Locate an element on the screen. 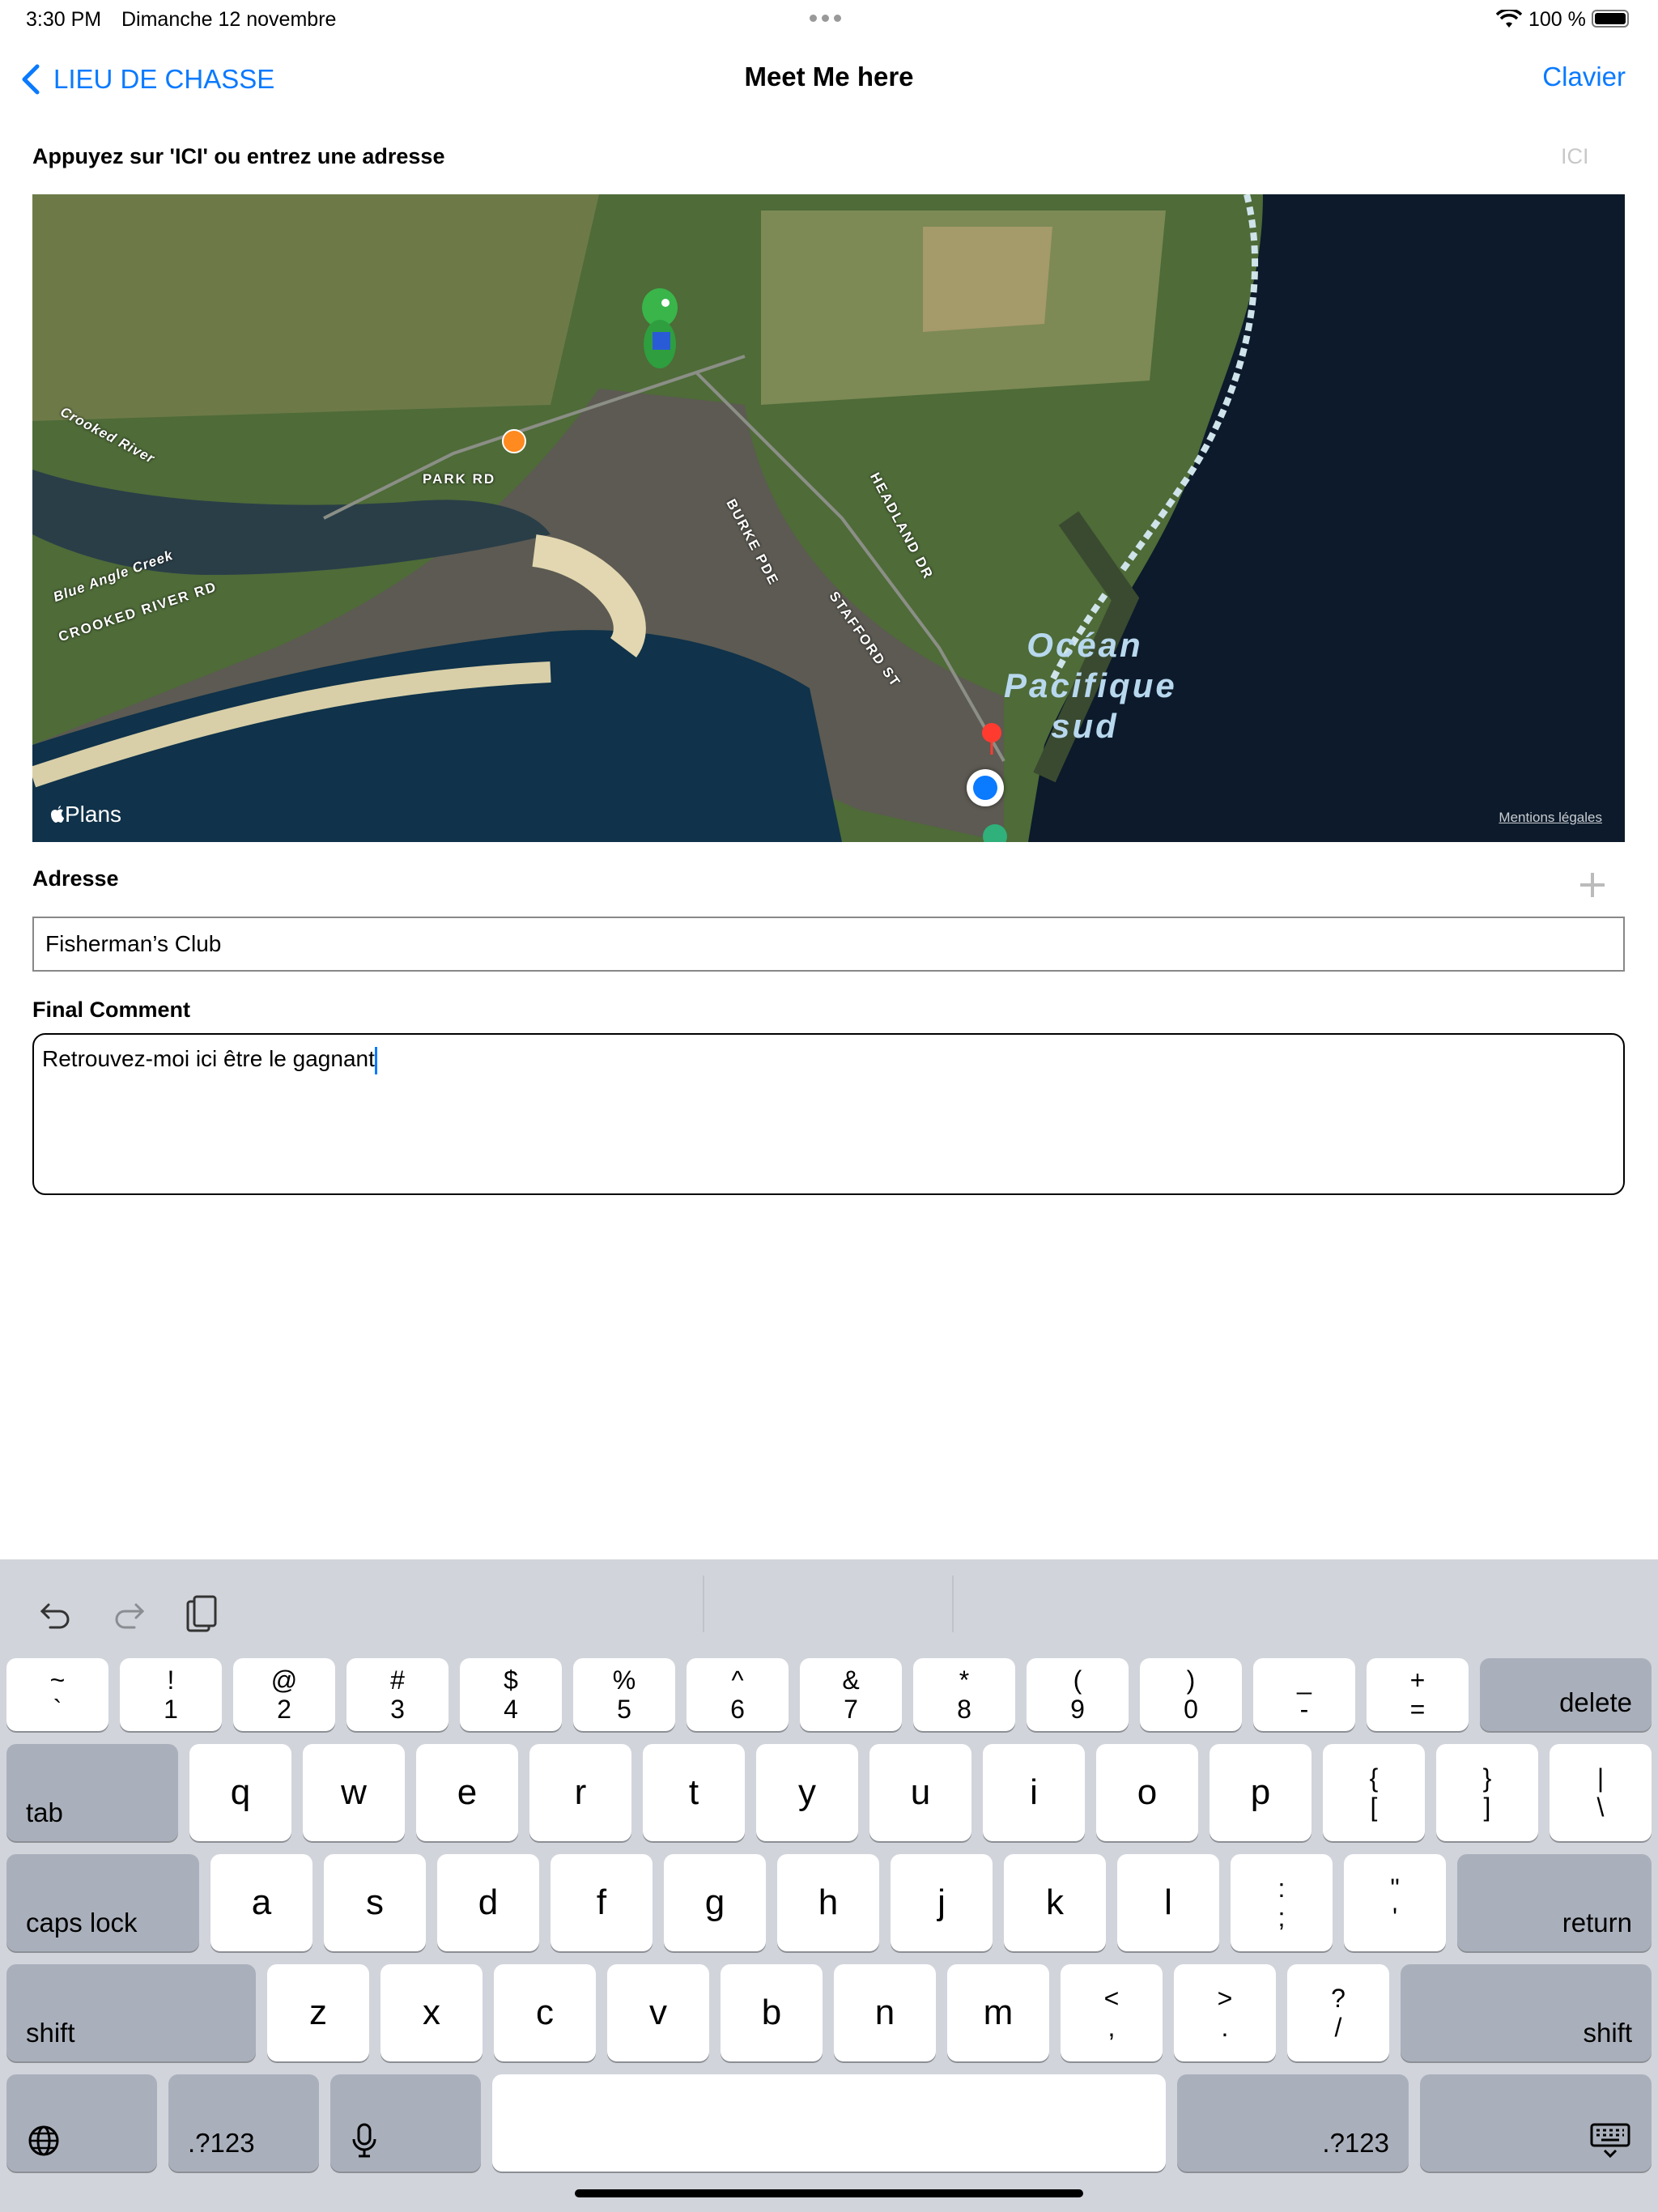 The image size is (1658, 2212). return-key: return is located at coordinates (1554, 1903).